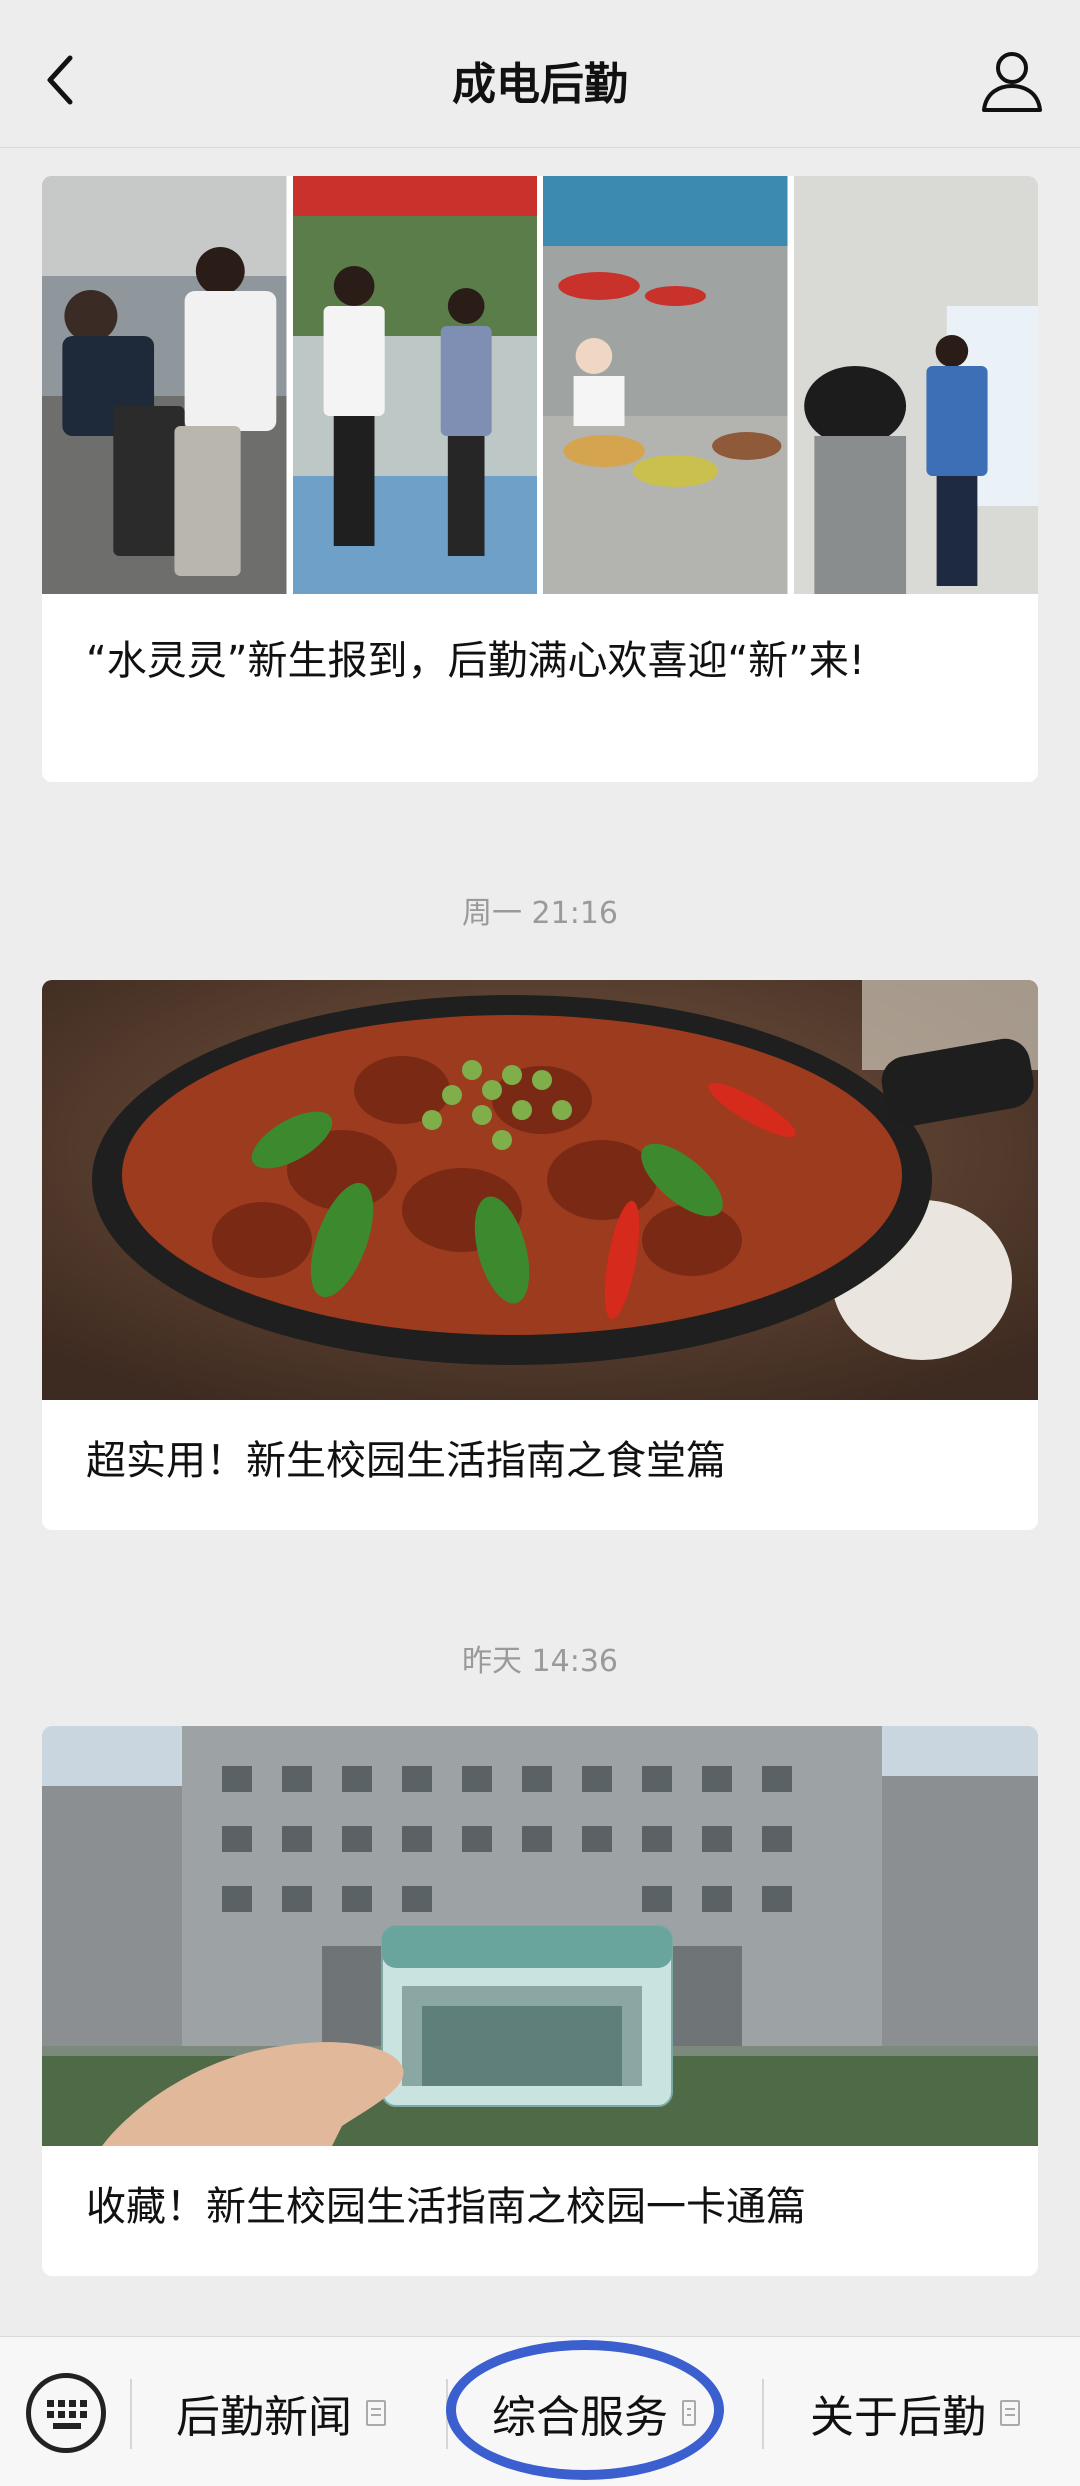  What do you see at coordinates (446, 2207) in the screenshot?
I see `article-title: 收藏！新生校园生活指南之校园一卡通篇` at bounding box center [446, 2207].